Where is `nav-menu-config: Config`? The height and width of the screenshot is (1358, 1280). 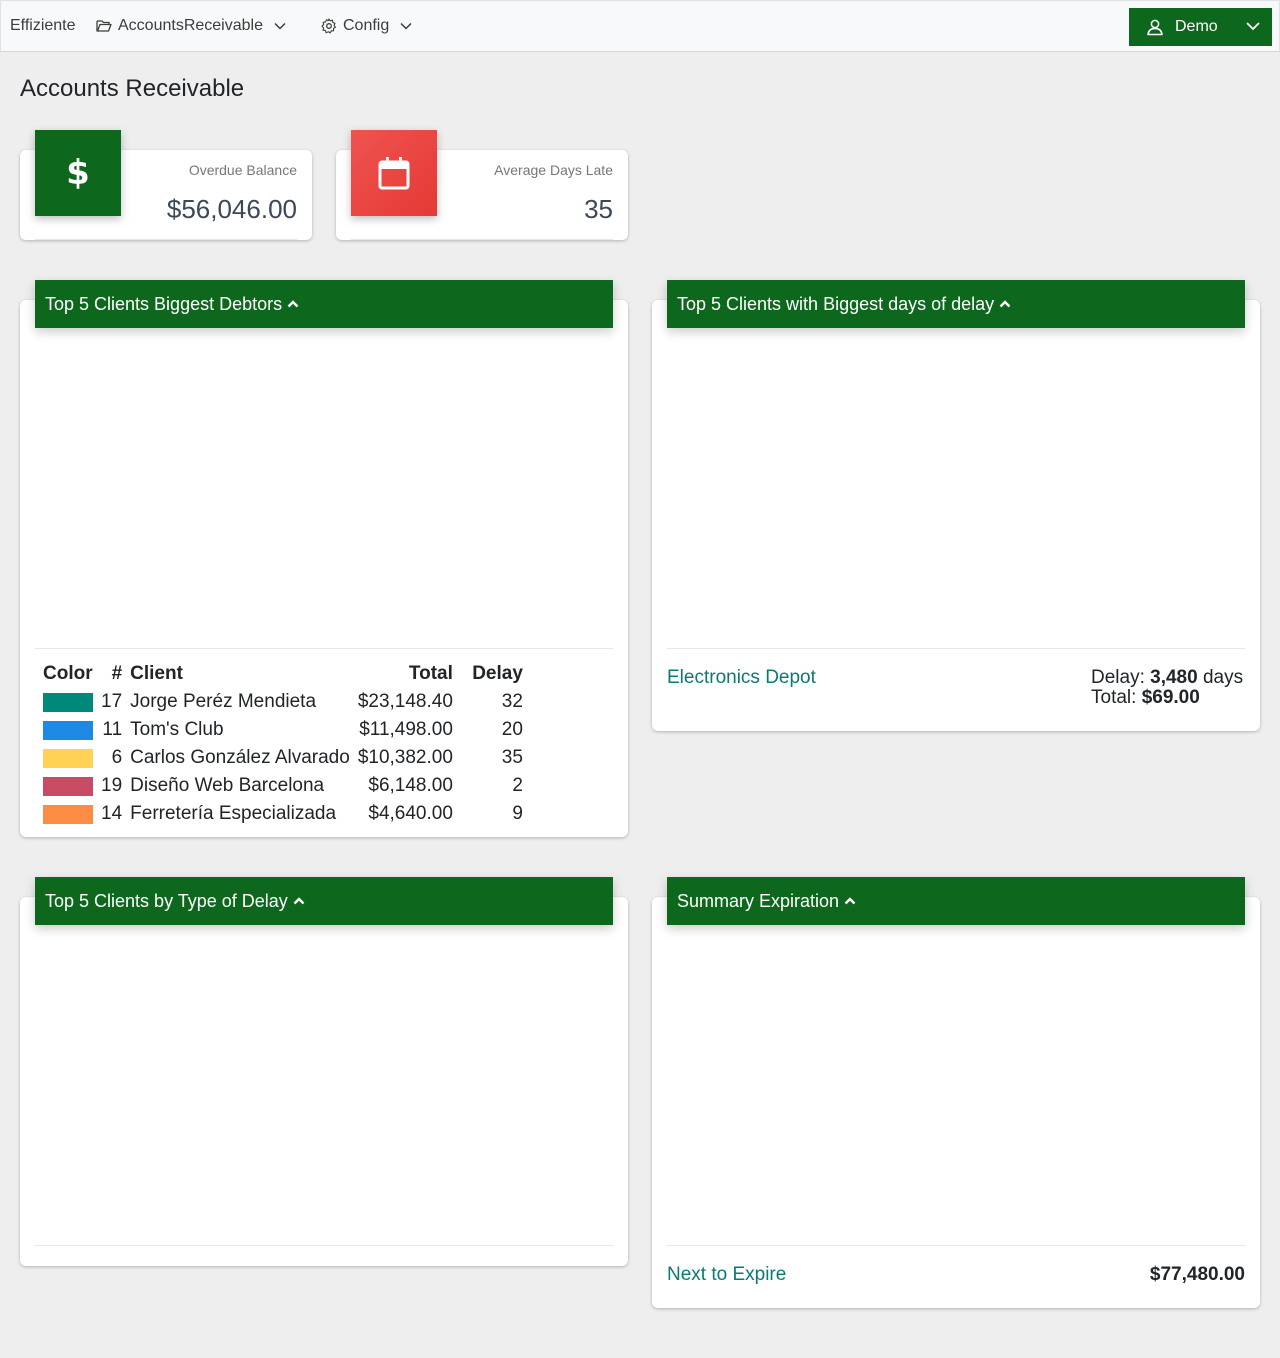 nav-menu-config: Config is located at coordinates (367, 26).